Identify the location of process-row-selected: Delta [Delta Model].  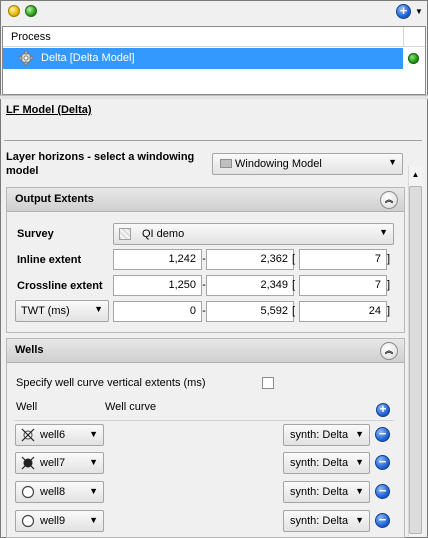
(203, 58).